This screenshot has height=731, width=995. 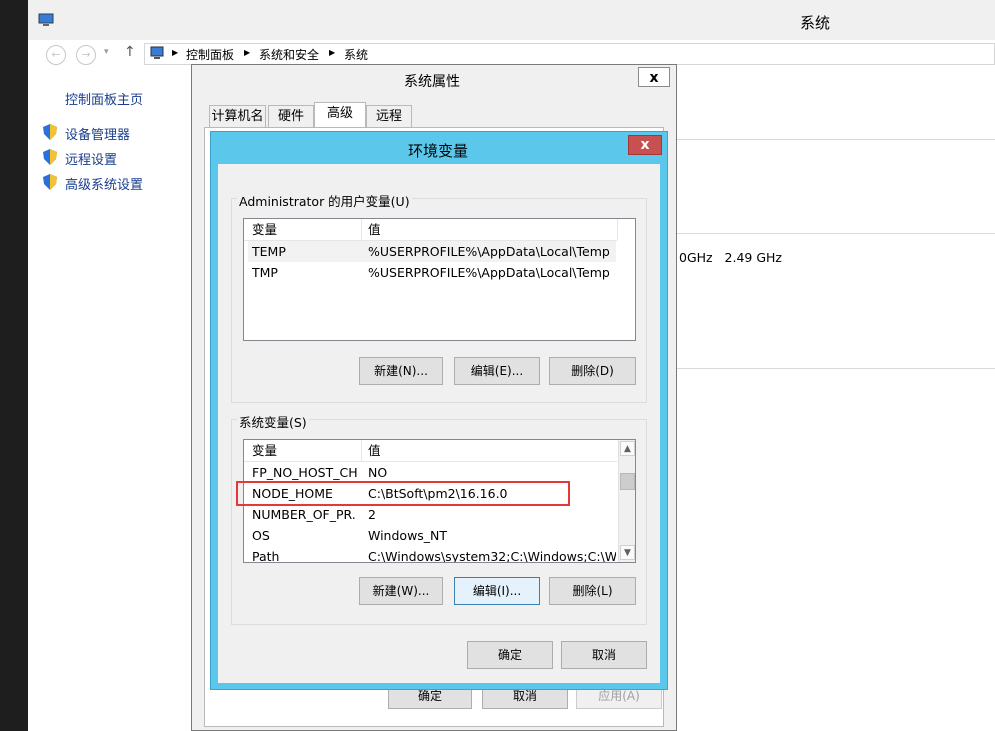 What do you see at coordinates (266, 556) in the screenshot?
I see `variable-name: Path` at bounding box center [266, 556].